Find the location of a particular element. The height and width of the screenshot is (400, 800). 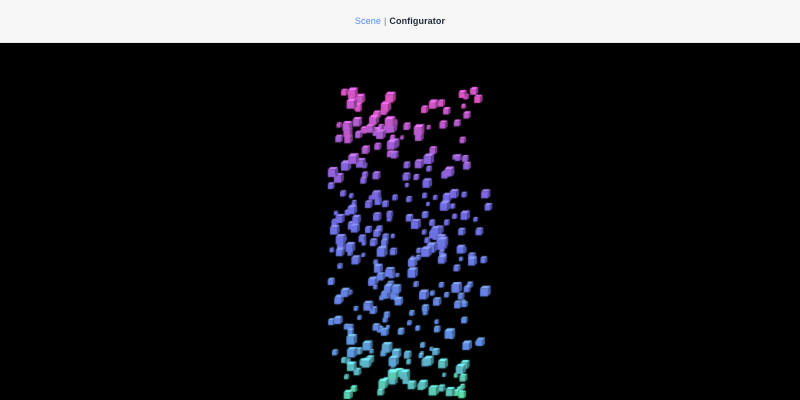

breadcrumb: Scene | Configurator is located at coordinates (400, 20).